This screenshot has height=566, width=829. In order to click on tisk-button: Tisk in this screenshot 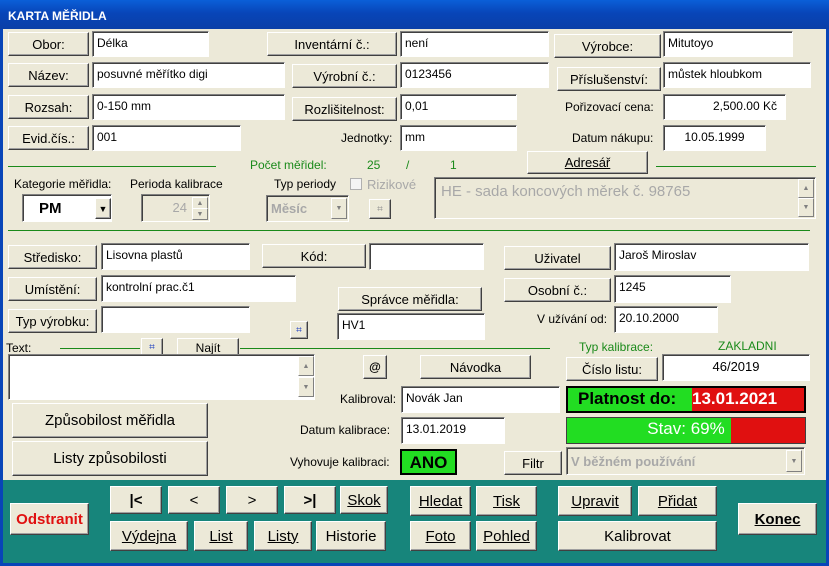, I will do `click(506, 501)`.